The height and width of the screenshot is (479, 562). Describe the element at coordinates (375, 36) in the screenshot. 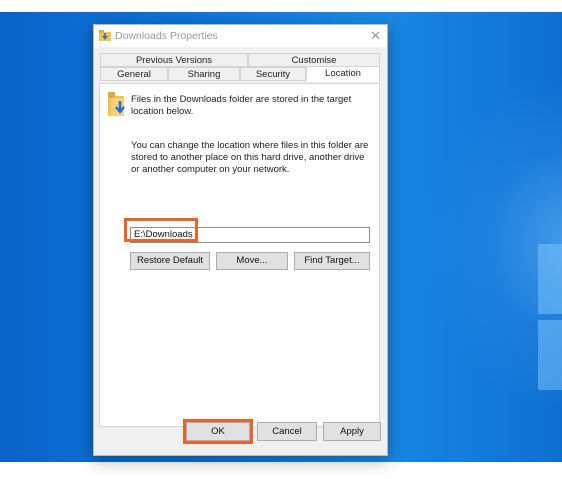

I see `close-icon: ✕` at that location.